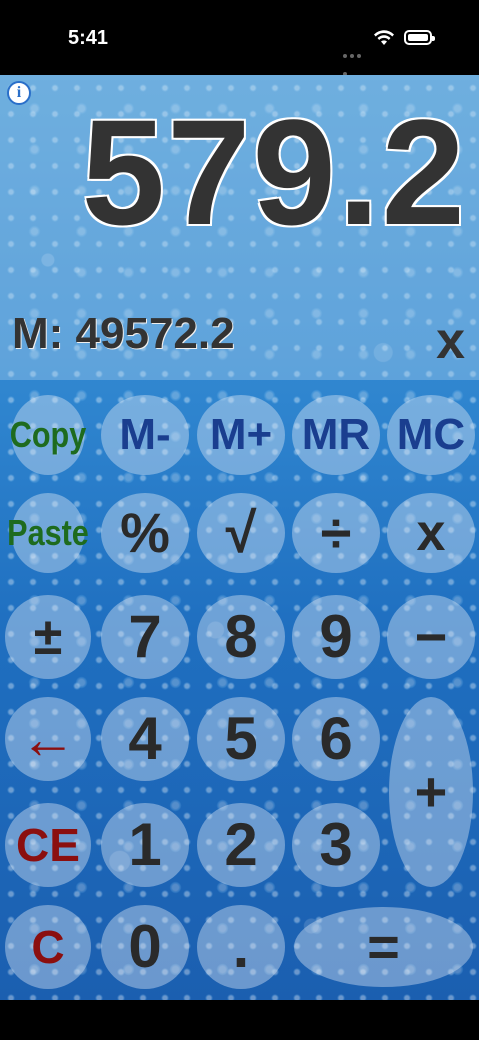 This screenshot has width=479, height=1040. I want to click on digit-1-button: 1, so click(145, 845).